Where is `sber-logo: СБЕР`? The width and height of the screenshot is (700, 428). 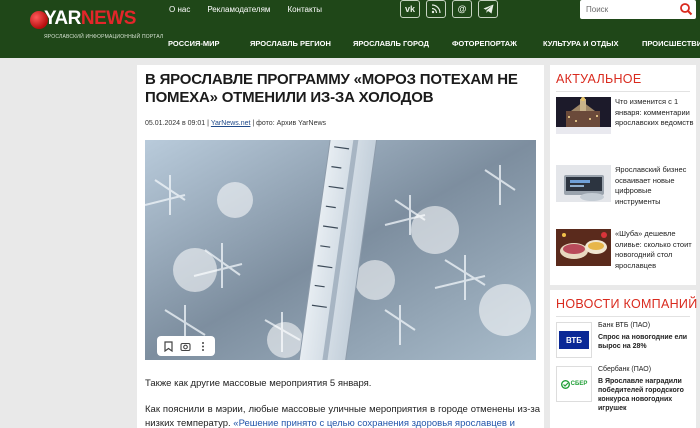 sber-logo: СБЕР is located at coordinates (574, 384).